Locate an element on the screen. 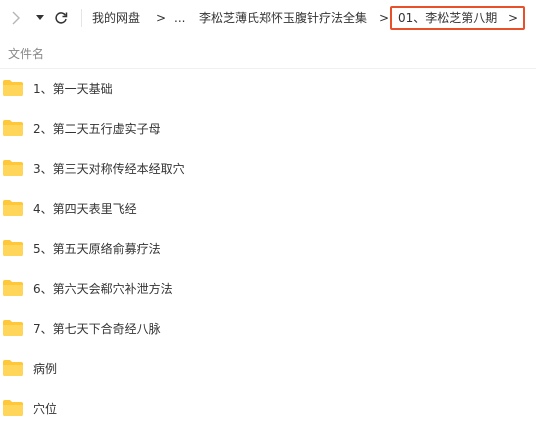  caret-down-icon is located at coordinates (40, 17).